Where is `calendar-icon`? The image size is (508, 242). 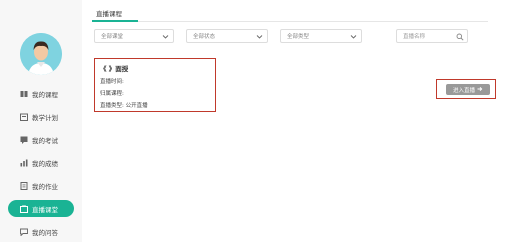
calendar-icon is located at coordinates (24, 117).